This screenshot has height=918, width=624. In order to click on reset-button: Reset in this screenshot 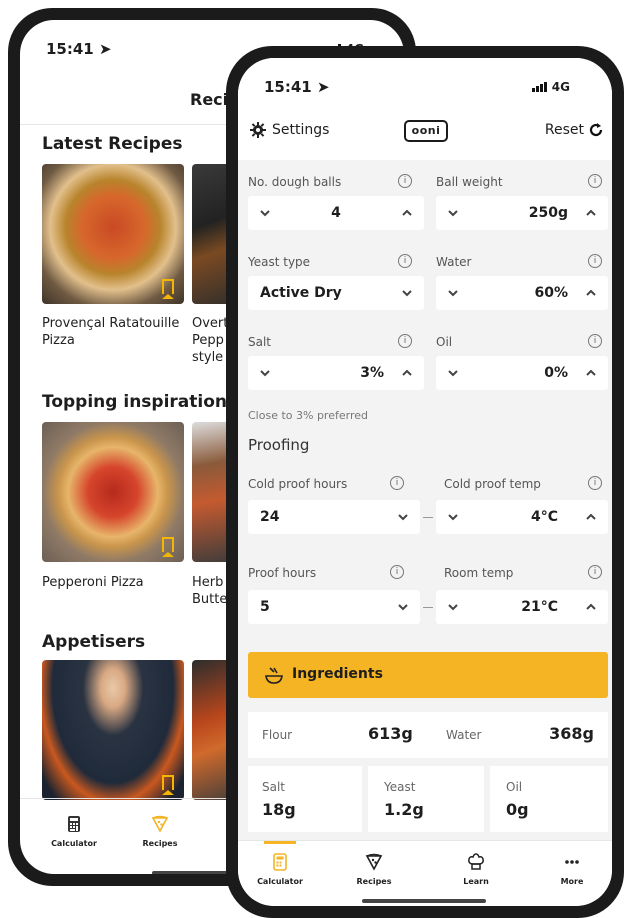, I will do `click(574, 130)`.